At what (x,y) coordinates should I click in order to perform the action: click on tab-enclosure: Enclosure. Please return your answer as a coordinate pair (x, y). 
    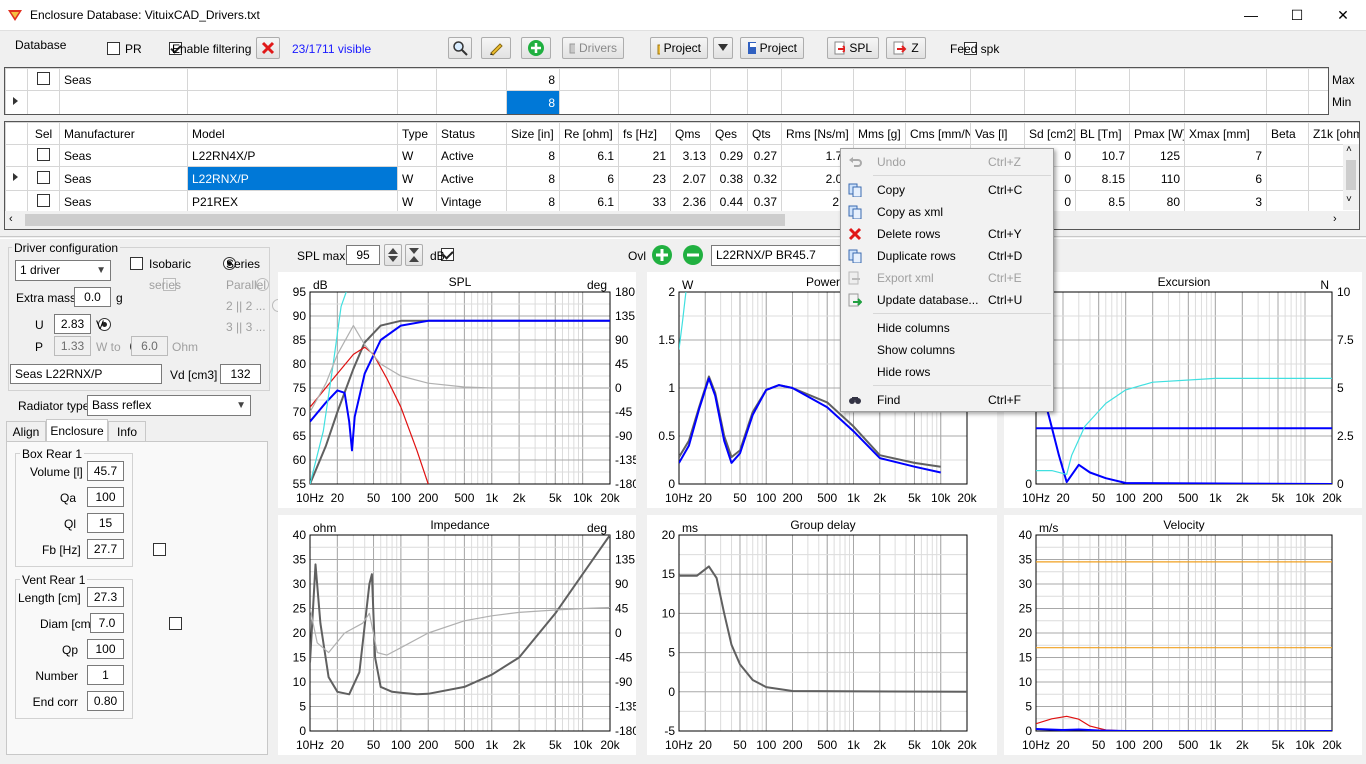
    Looking at the image, I should click on (77, 430).